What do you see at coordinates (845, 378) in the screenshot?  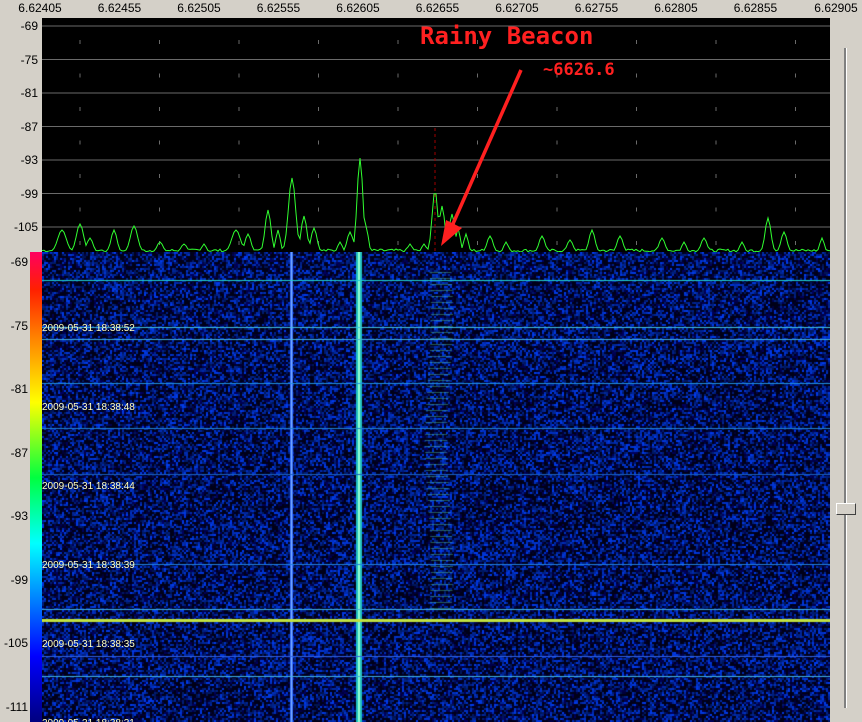 I see `slider-track` at bounding box center [845, 378].